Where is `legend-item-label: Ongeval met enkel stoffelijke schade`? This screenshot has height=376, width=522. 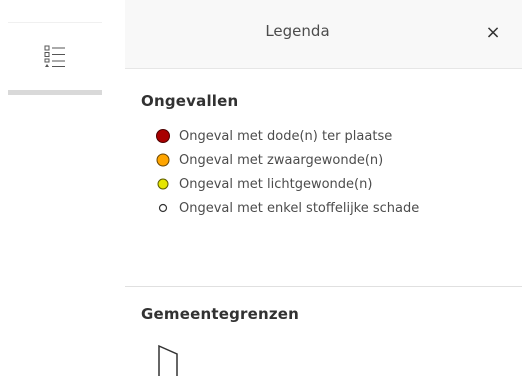 legend-item-label: Ongeval met enkel stoffelijke schade is located at coordinates (299, 208).